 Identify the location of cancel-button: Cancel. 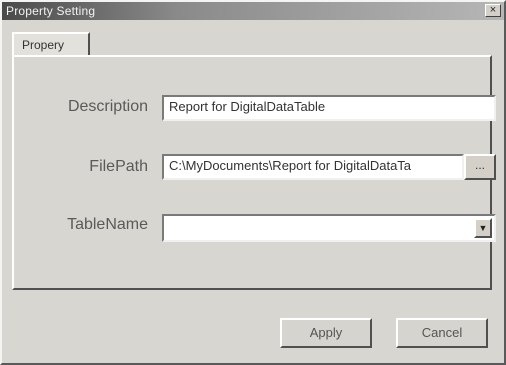
(442, 333).